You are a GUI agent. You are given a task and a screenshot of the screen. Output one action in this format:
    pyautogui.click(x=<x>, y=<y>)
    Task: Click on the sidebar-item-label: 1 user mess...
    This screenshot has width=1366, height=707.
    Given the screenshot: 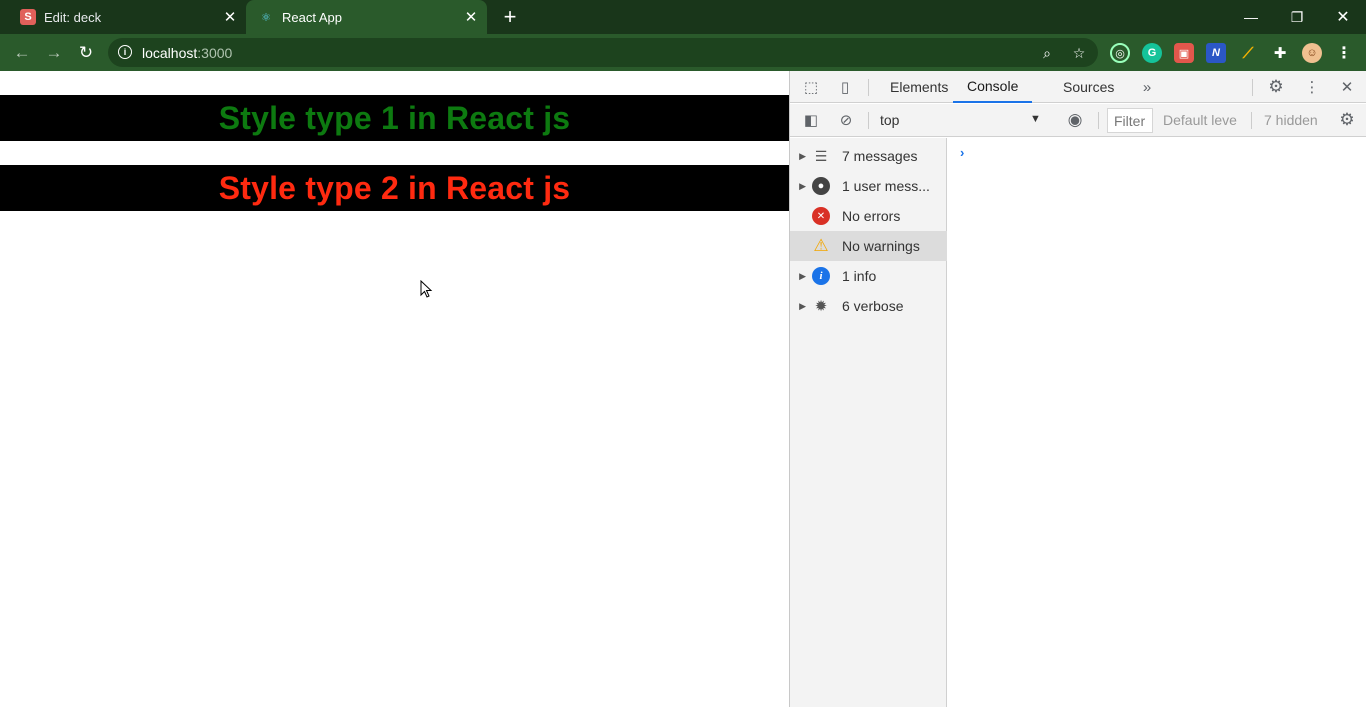 What is the action you would take?
    pyautogui.click(x=886, y=186)
    